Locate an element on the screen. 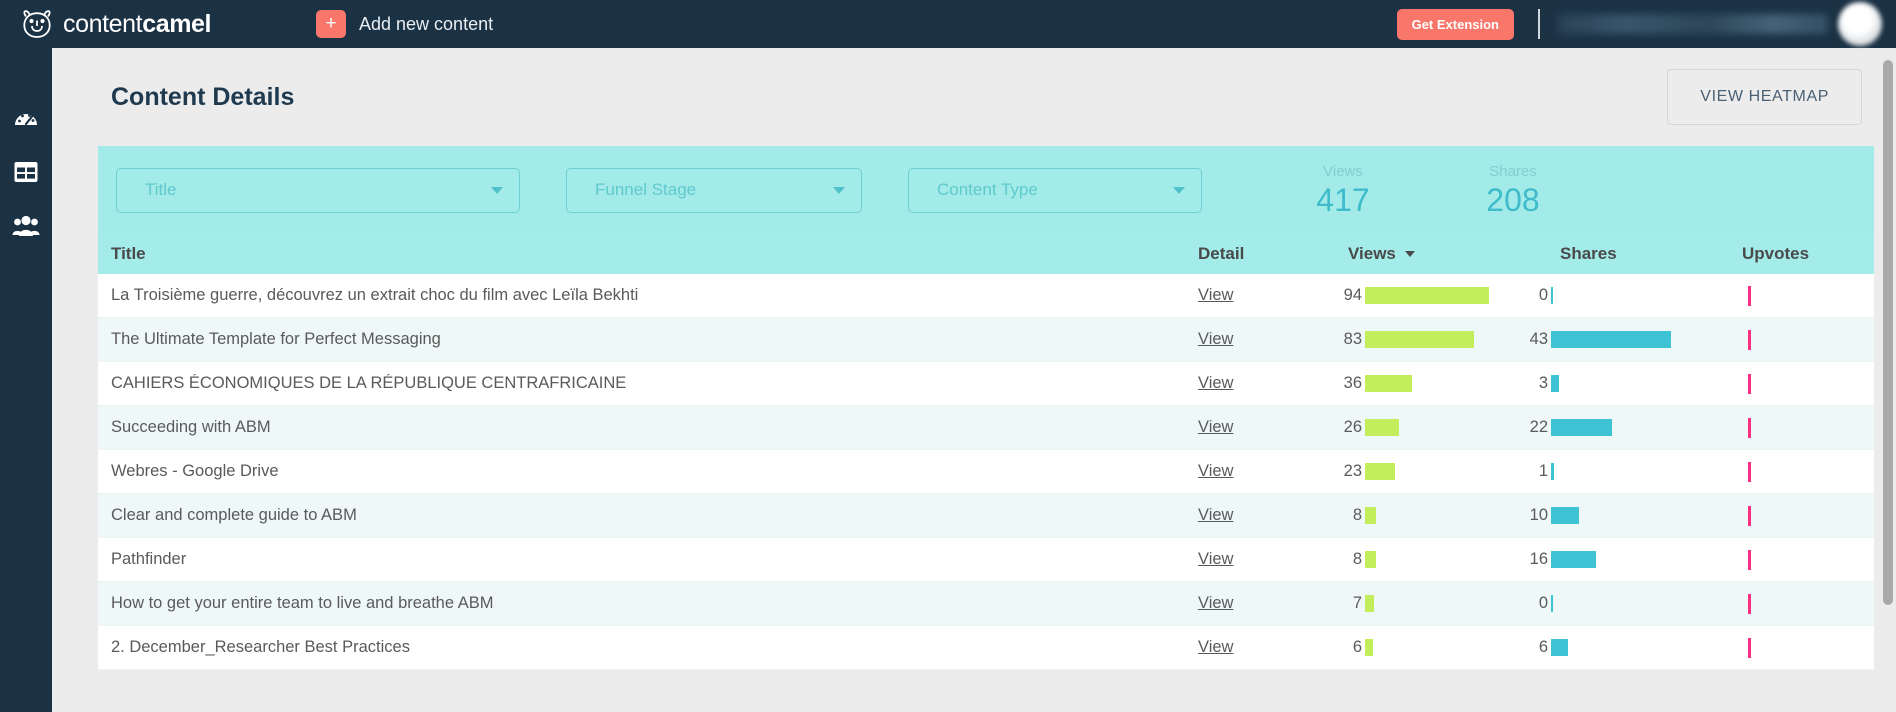  row-shares-cell-value: 3 is located at coordinates (1543, 383).